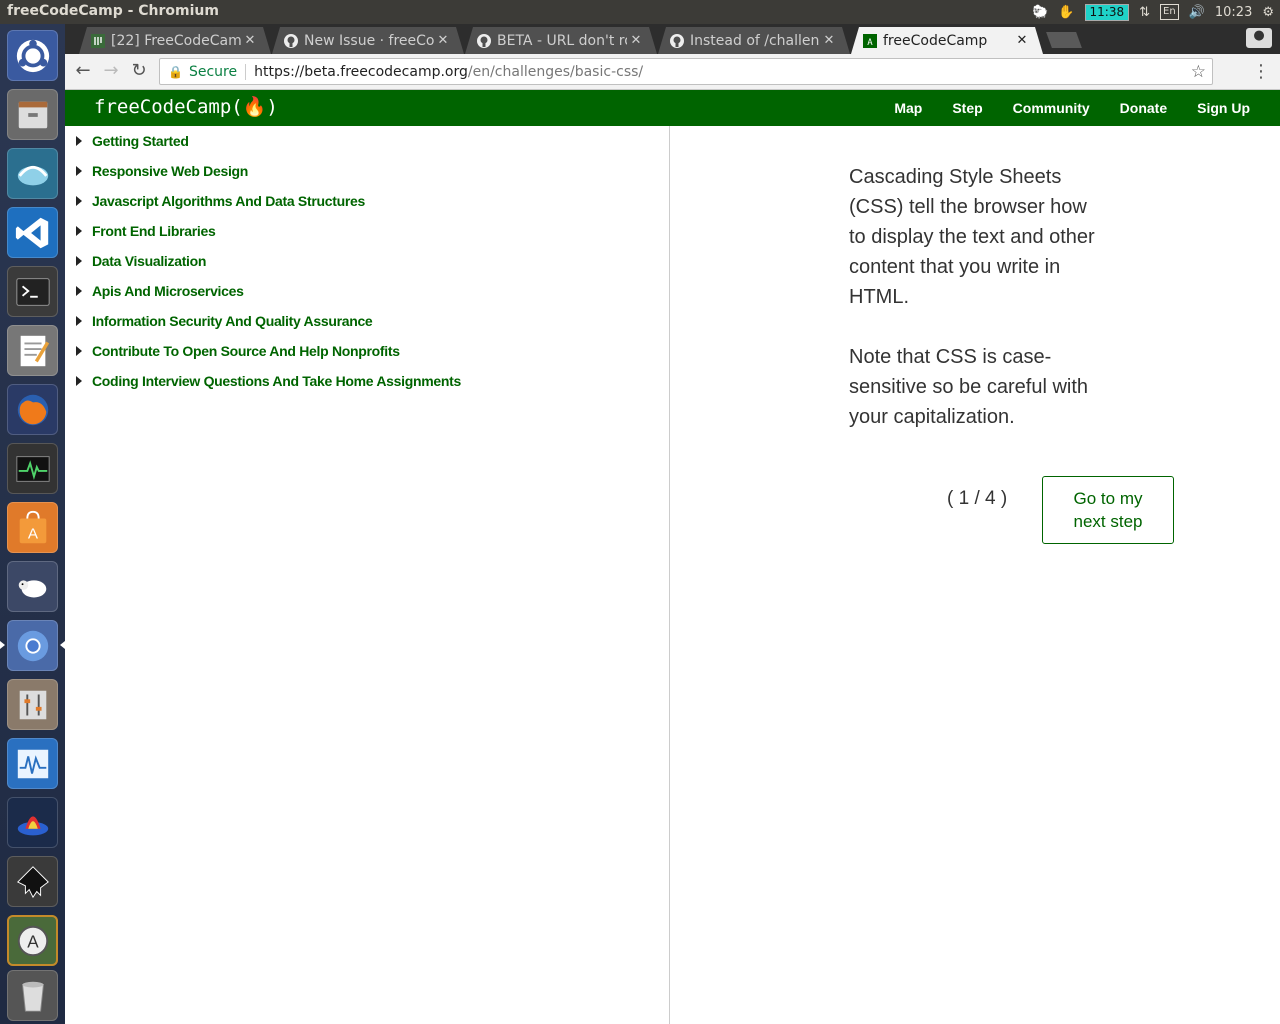 Image resolution: width=1280 pixels, height=1024 pixels. Describe the element at coordinates (1197, 12) in the screenshot. I see `volume-icon: 🔊` at that location.